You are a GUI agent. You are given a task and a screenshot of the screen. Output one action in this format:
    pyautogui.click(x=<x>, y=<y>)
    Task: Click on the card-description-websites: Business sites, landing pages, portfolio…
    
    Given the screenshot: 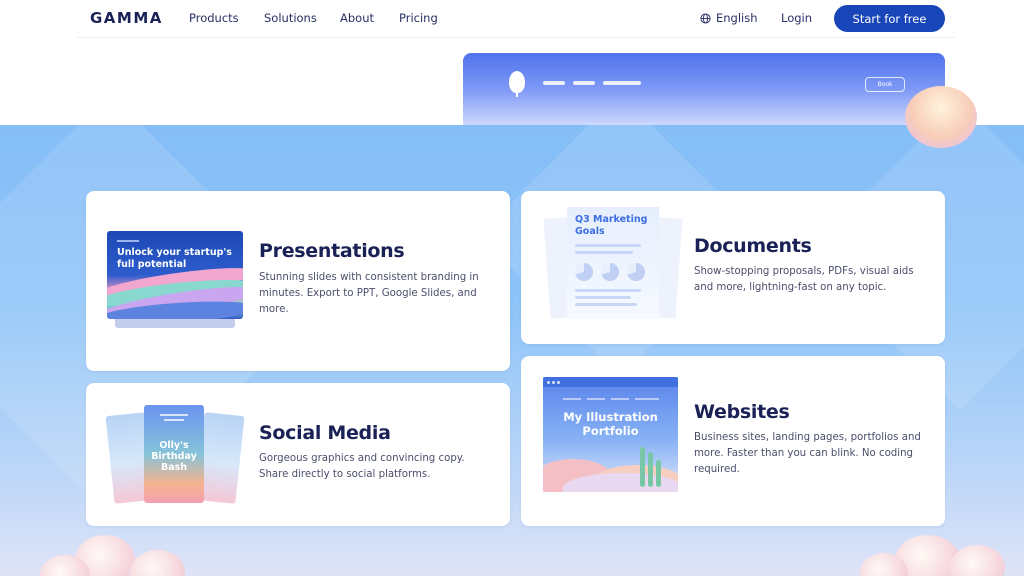 What is the action you would take?
    pyautogui.click(x=807, y=453)
    